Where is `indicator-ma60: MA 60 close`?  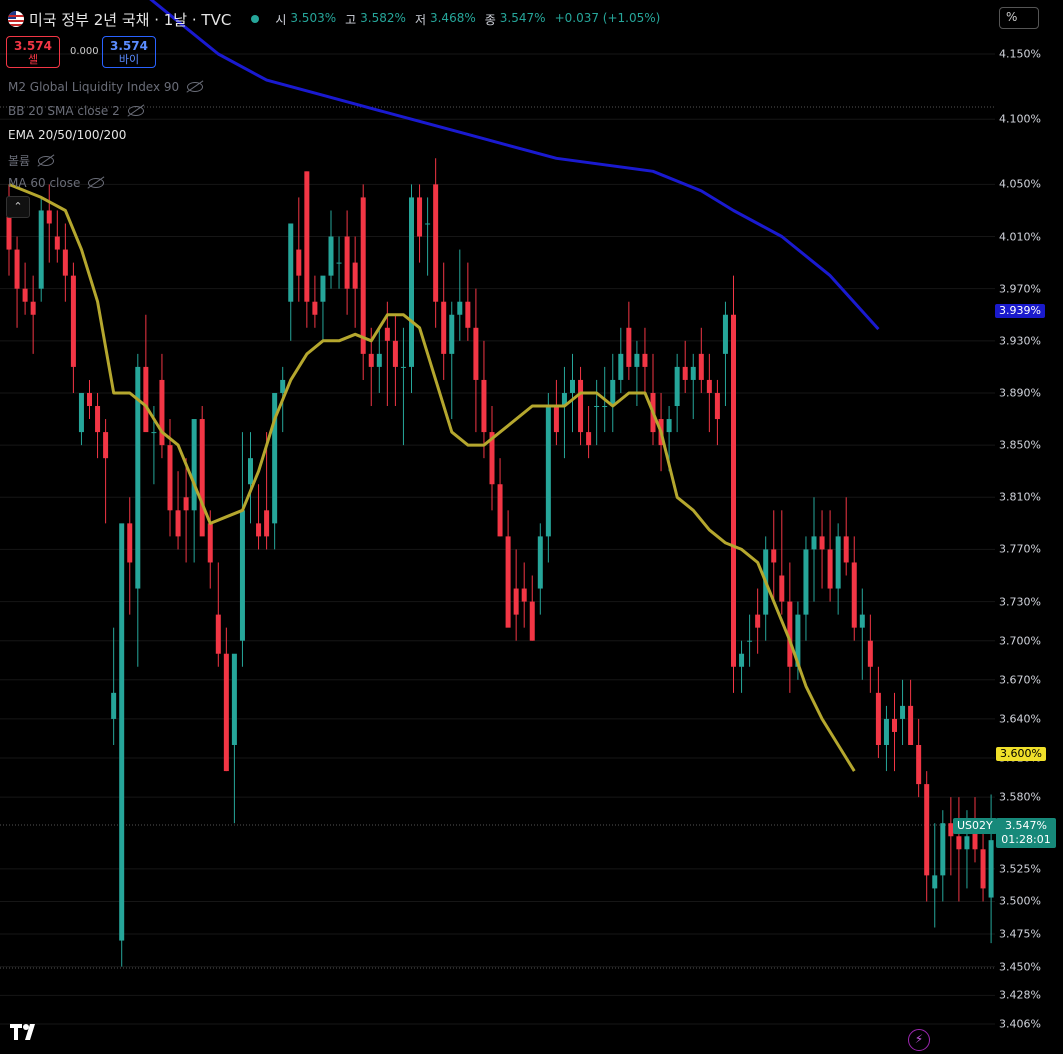
indicator-ma60: MA 60 close is located at coordinates (56, 183).